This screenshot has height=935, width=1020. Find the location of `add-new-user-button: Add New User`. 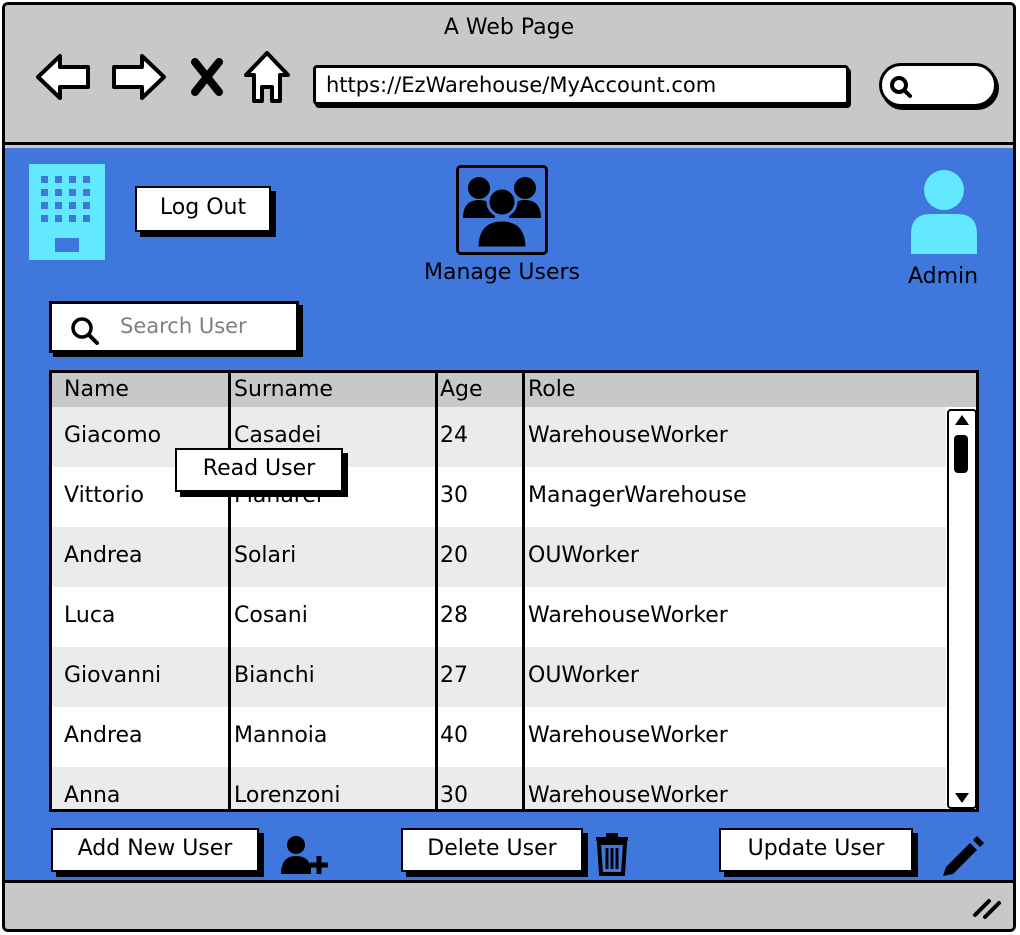

add-new-user-button: Add New User is located at coordinates (155, 850).